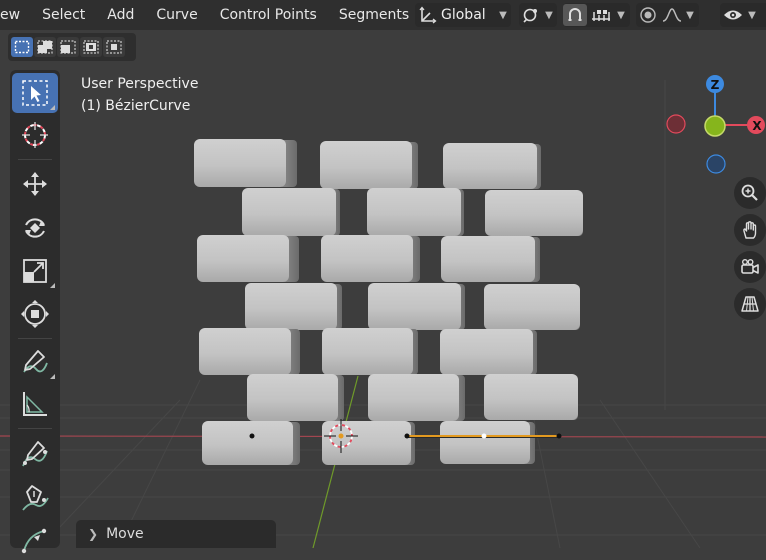 The image size is (766, 560). Describe the element at coordinates (601, 15) in the screenshot. I see `snap-target-button` at that location.